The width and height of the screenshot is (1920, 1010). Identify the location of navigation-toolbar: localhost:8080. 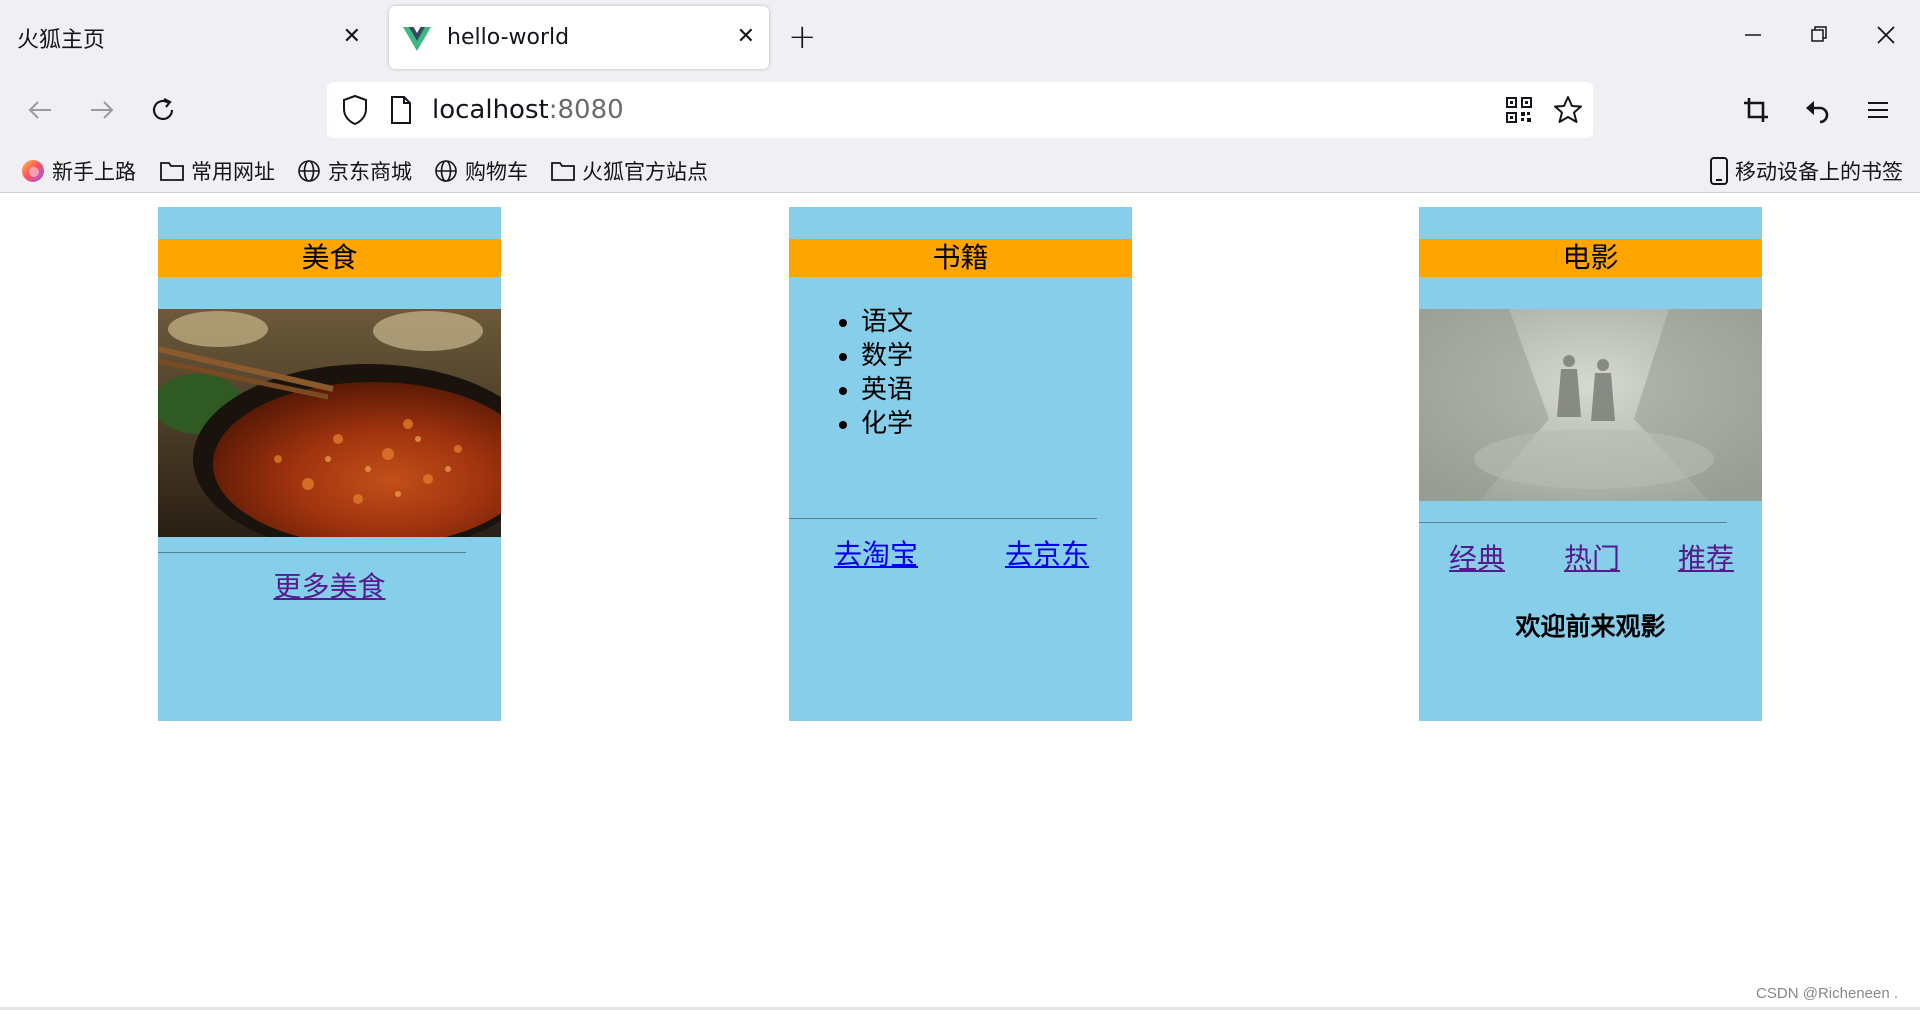
(960, 110).